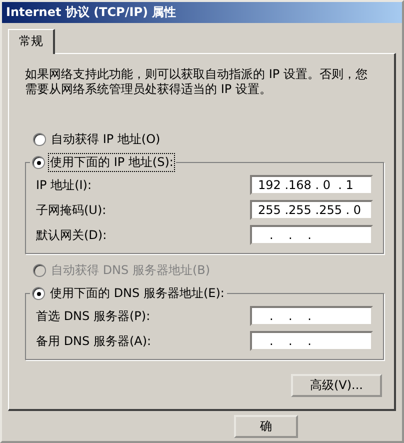 The height and width of the screenshot is (443, 404). I want to click on radio-button: 自动获得 IP 地址(O), so click(208, 139).